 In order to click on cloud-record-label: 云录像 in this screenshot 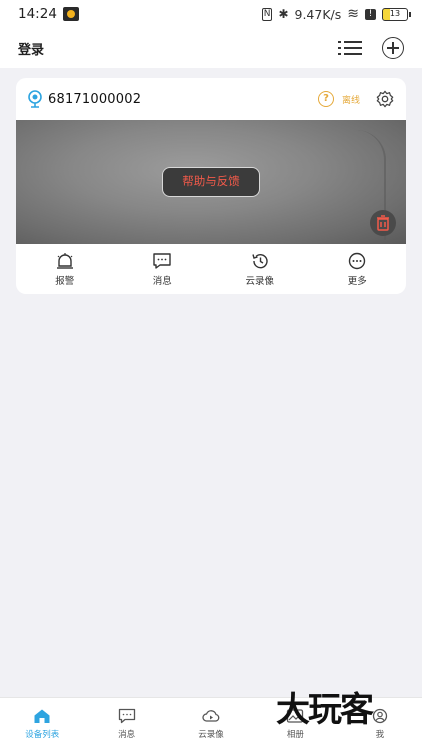, I will do `click(259, 281)`.